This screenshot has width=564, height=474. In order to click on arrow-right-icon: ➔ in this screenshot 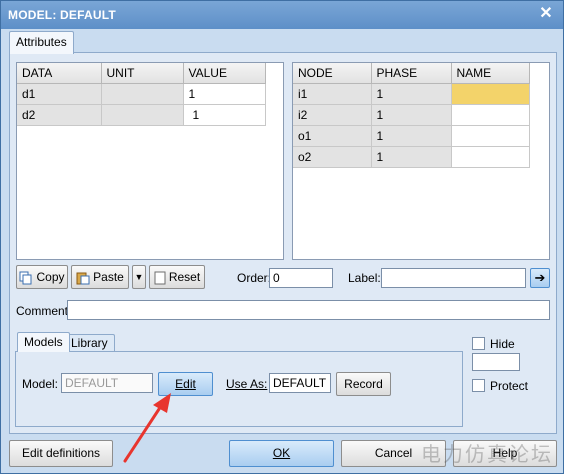, I will do `click(540, 277)`.